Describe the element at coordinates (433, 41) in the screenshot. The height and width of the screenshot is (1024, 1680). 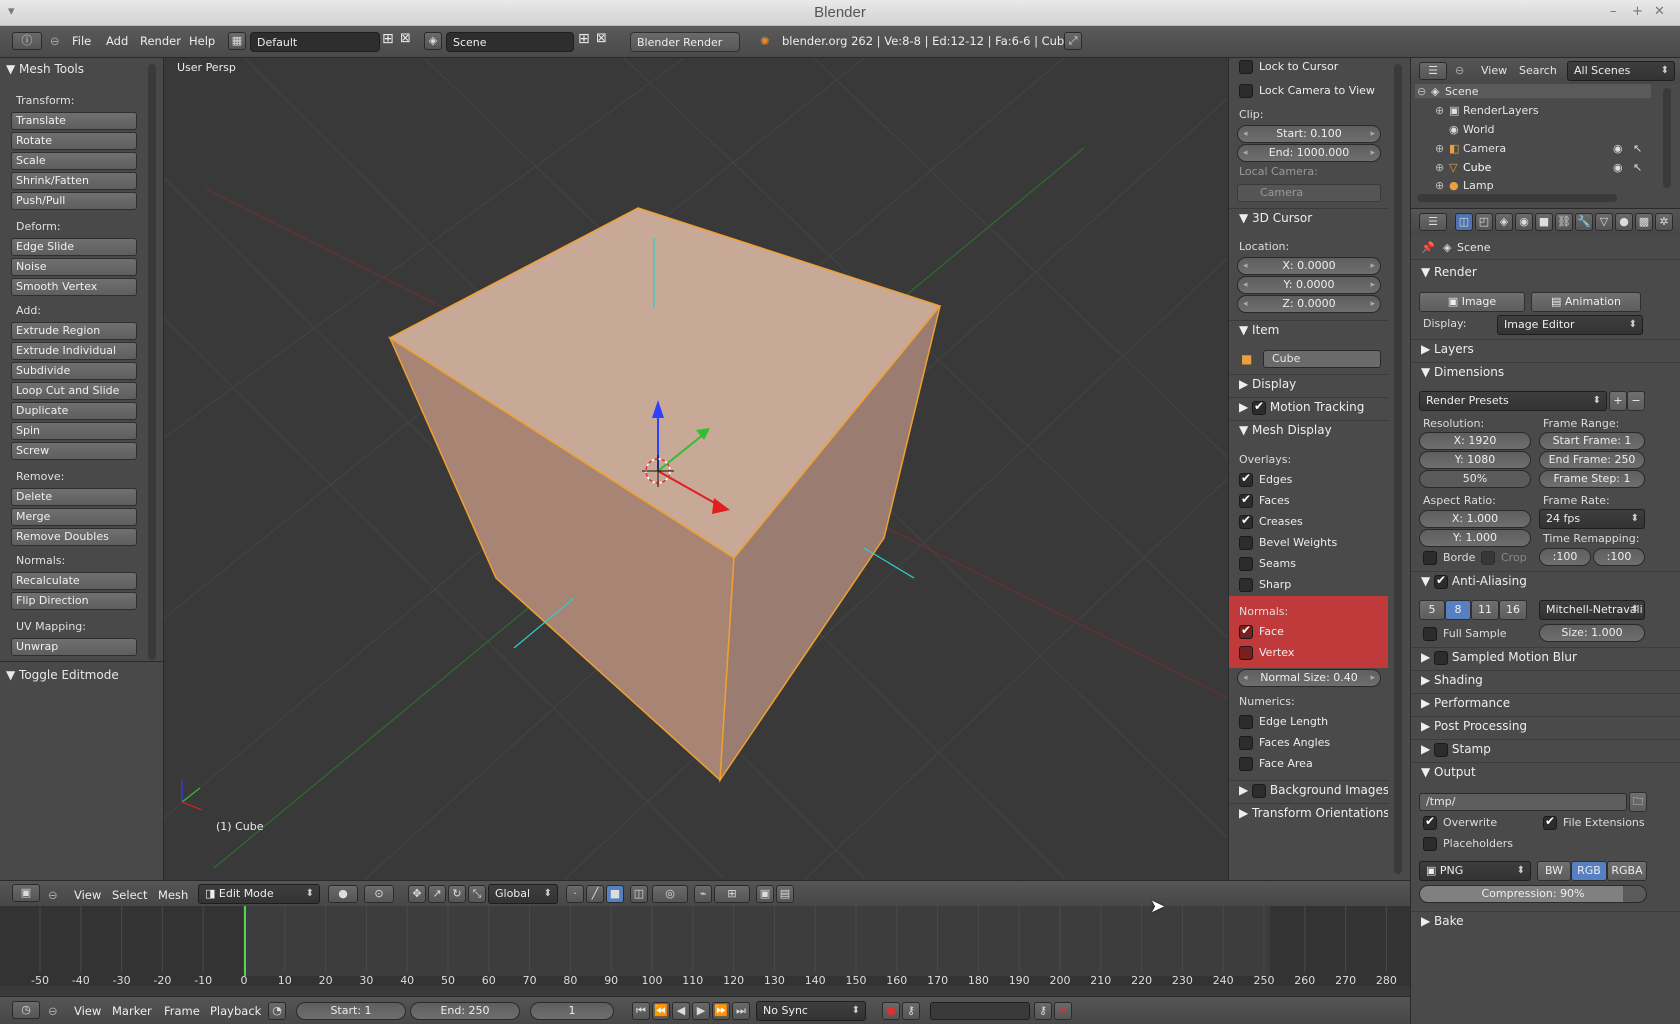
I see `scene-icon: ◈` at that location.